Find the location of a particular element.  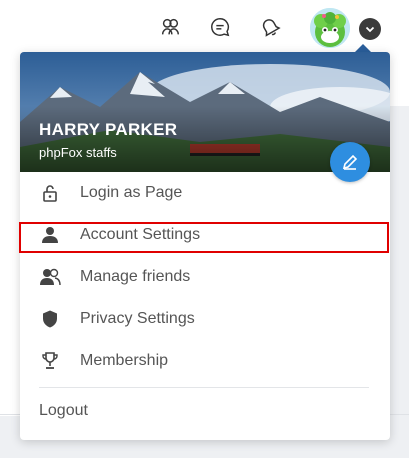

profile-name: HARRY PARKER is located at coordinates (108, 130).